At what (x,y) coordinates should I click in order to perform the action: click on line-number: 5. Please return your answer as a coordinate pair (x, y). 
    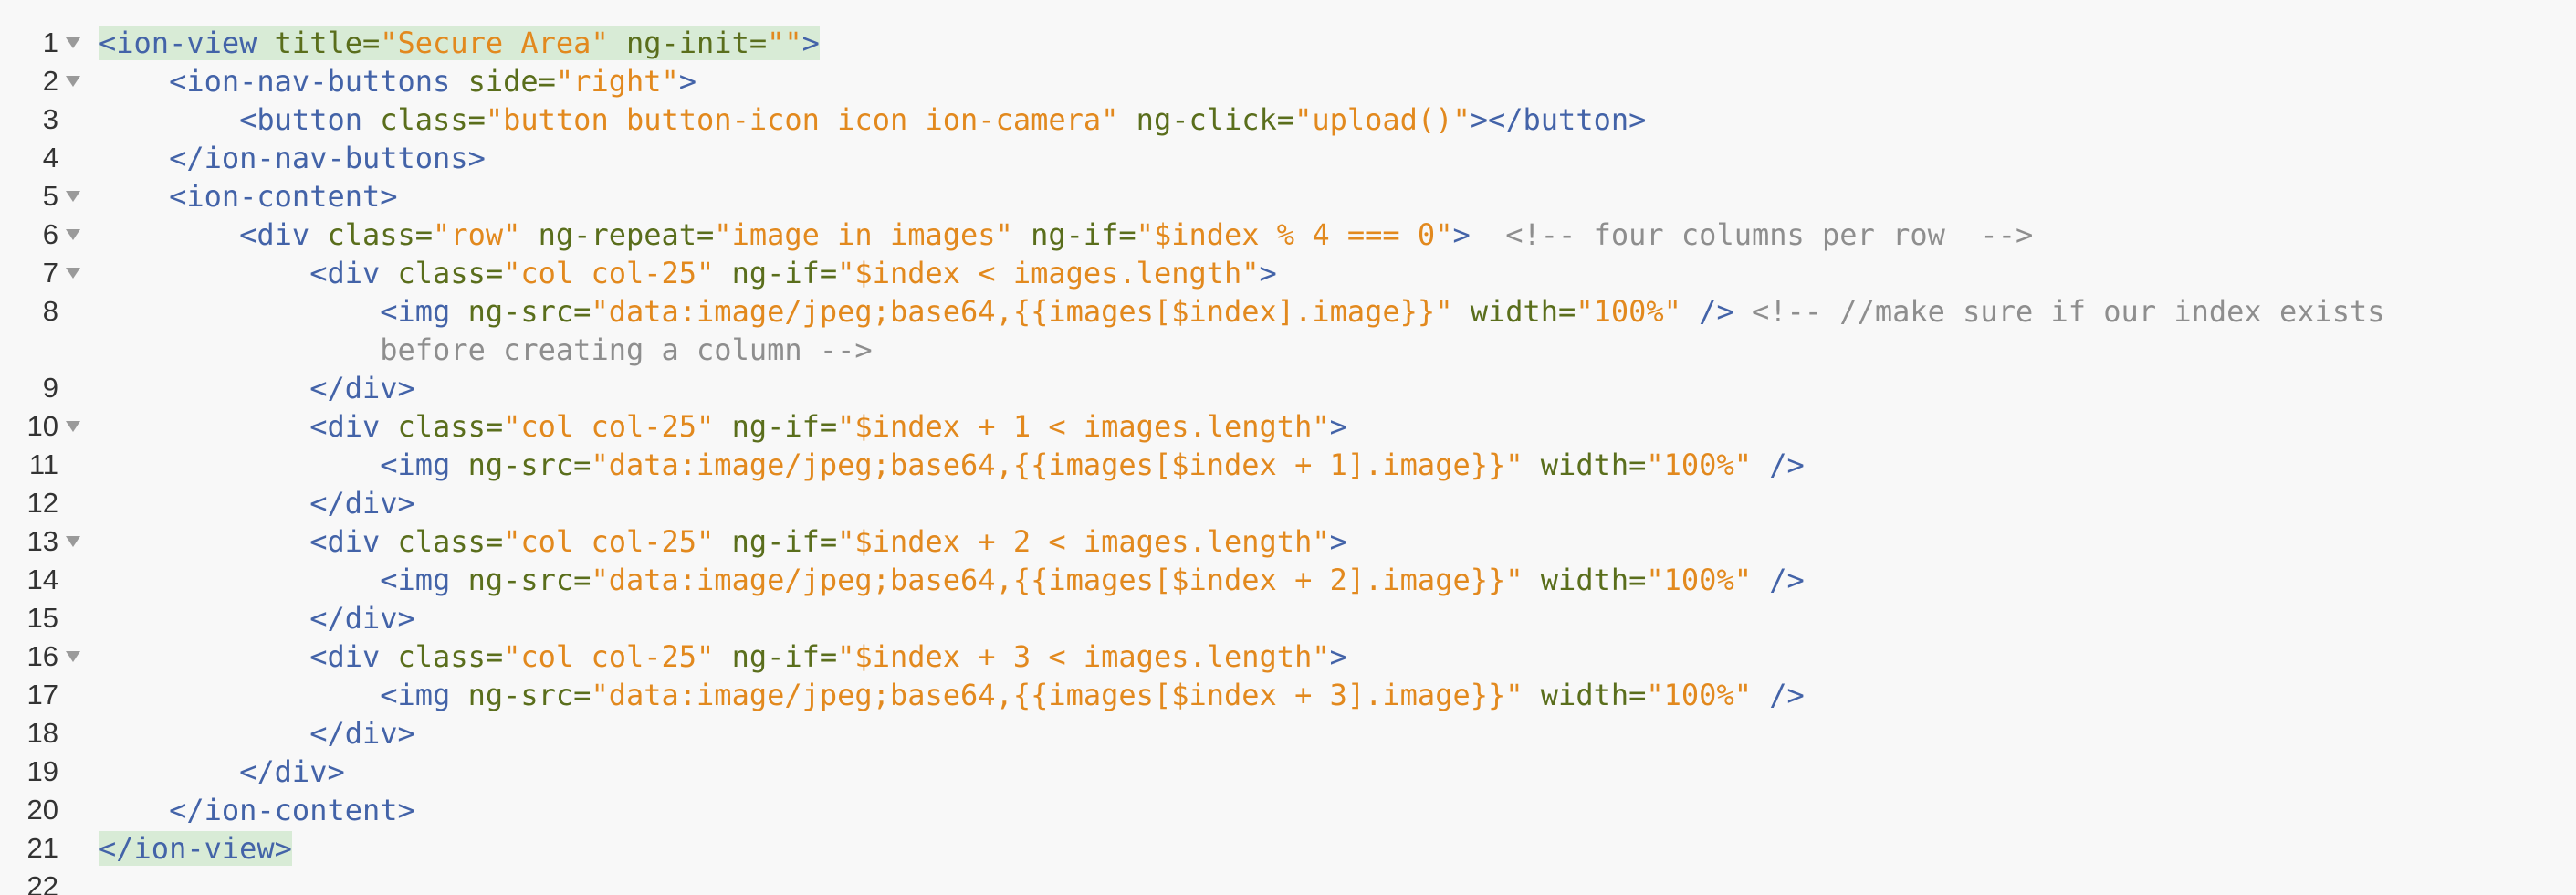
    Looking at the image, I should click on (50, 196).